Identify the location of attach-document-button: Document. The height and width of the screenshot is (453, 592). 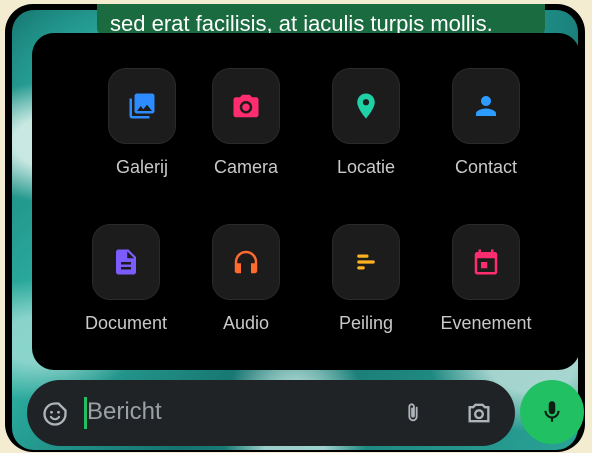
(126, 279).